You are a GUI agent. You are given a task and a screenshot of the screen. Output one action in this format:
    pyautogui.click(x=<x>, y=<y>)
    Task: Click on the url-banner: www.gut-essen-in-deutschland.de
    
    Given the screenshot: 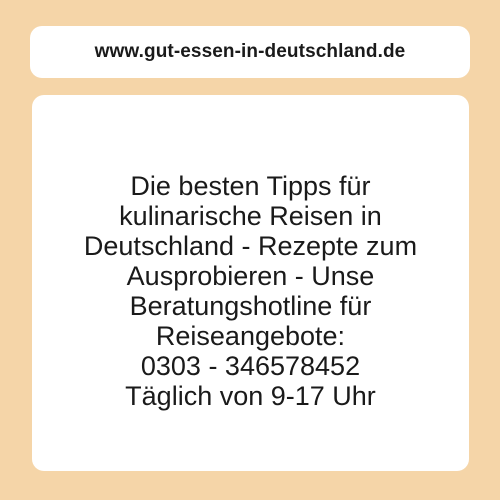 What is the action you would take?
    pyautogui.click(x=250, y=52)
    